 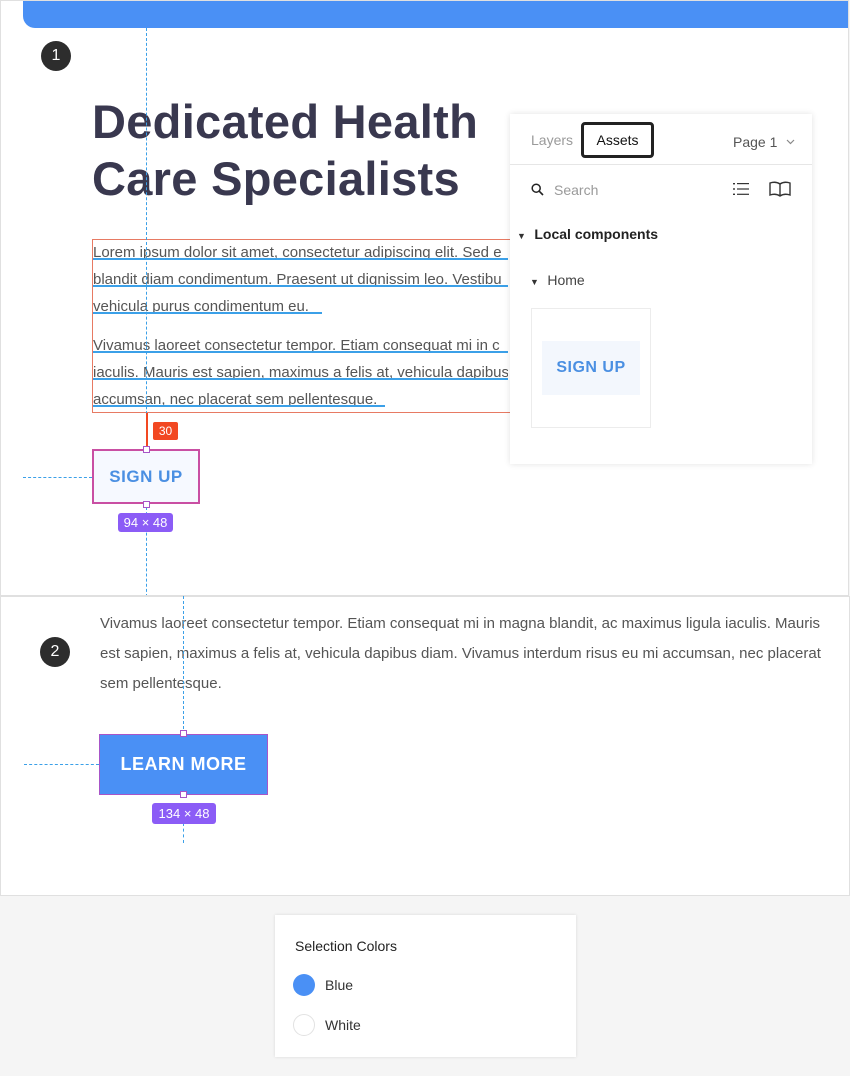 I want to click on spacing-badge: 30, so click(x=165, y=431).